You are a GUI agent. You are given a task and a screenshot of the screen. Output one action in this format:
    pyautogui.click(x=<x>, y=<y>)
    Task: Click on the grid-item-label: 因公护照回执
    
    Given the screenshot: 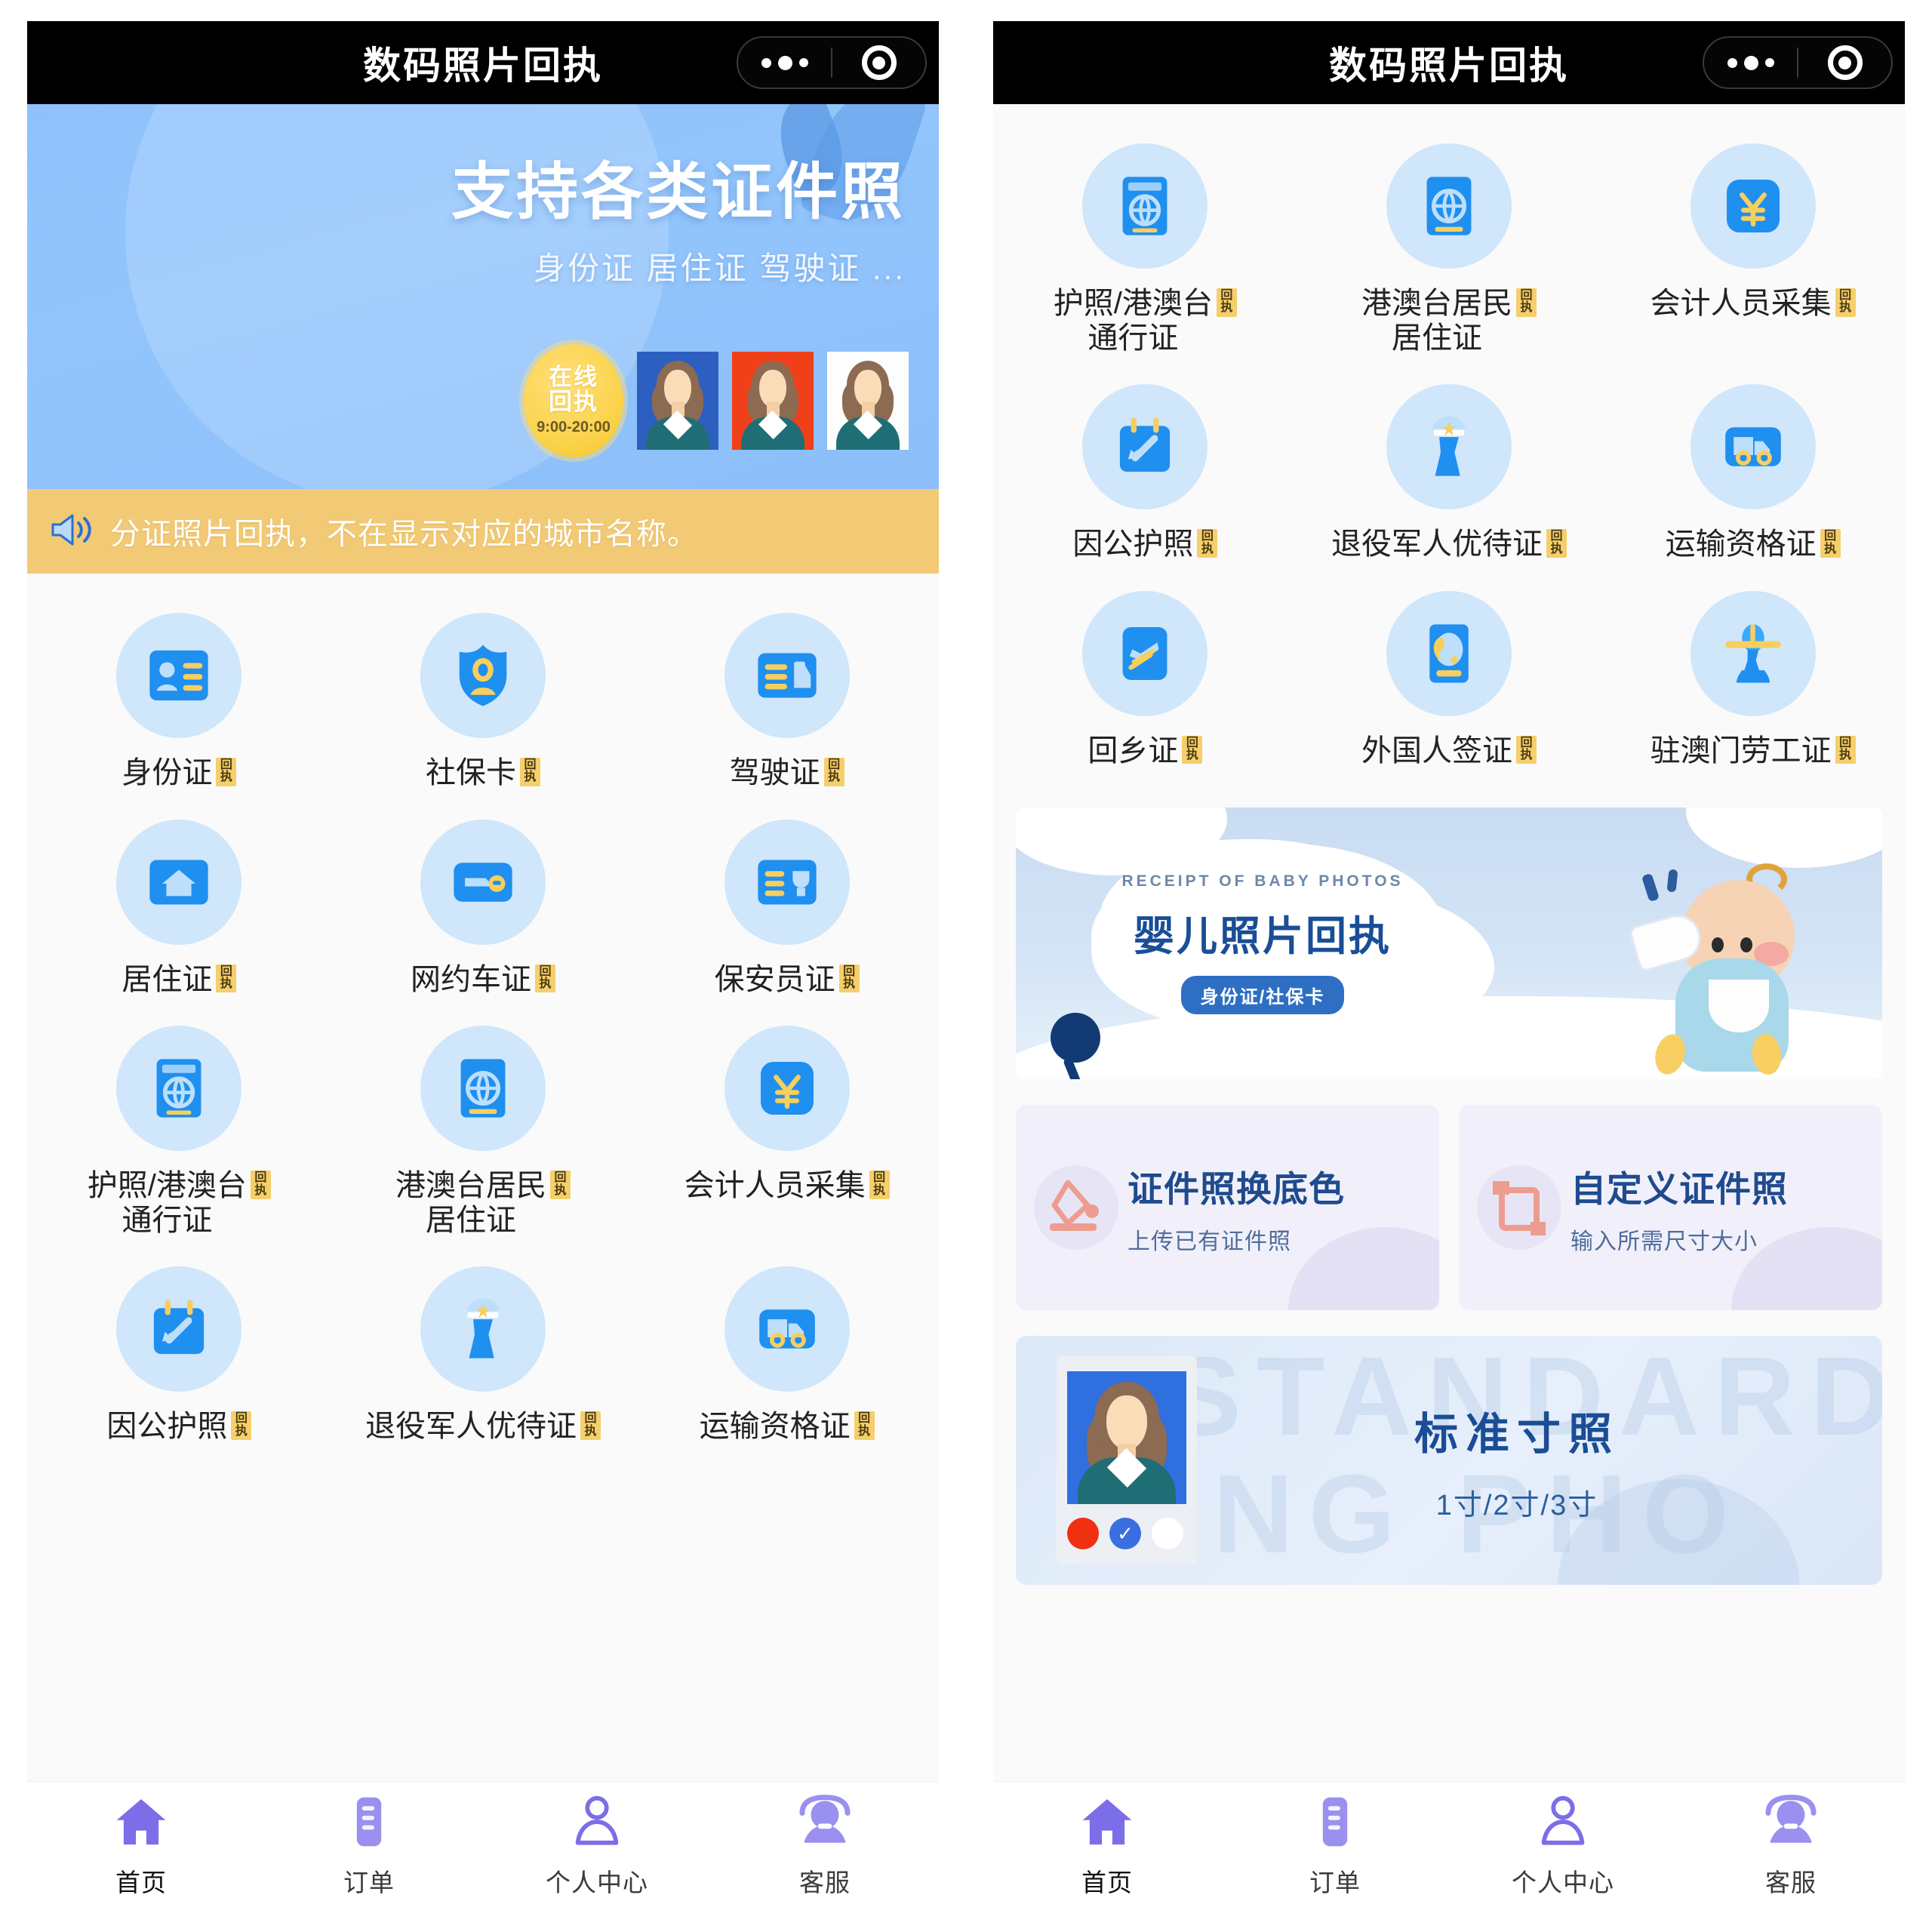 What is the action you would take?
    pyautogui.click(x=1145, y=545)
    